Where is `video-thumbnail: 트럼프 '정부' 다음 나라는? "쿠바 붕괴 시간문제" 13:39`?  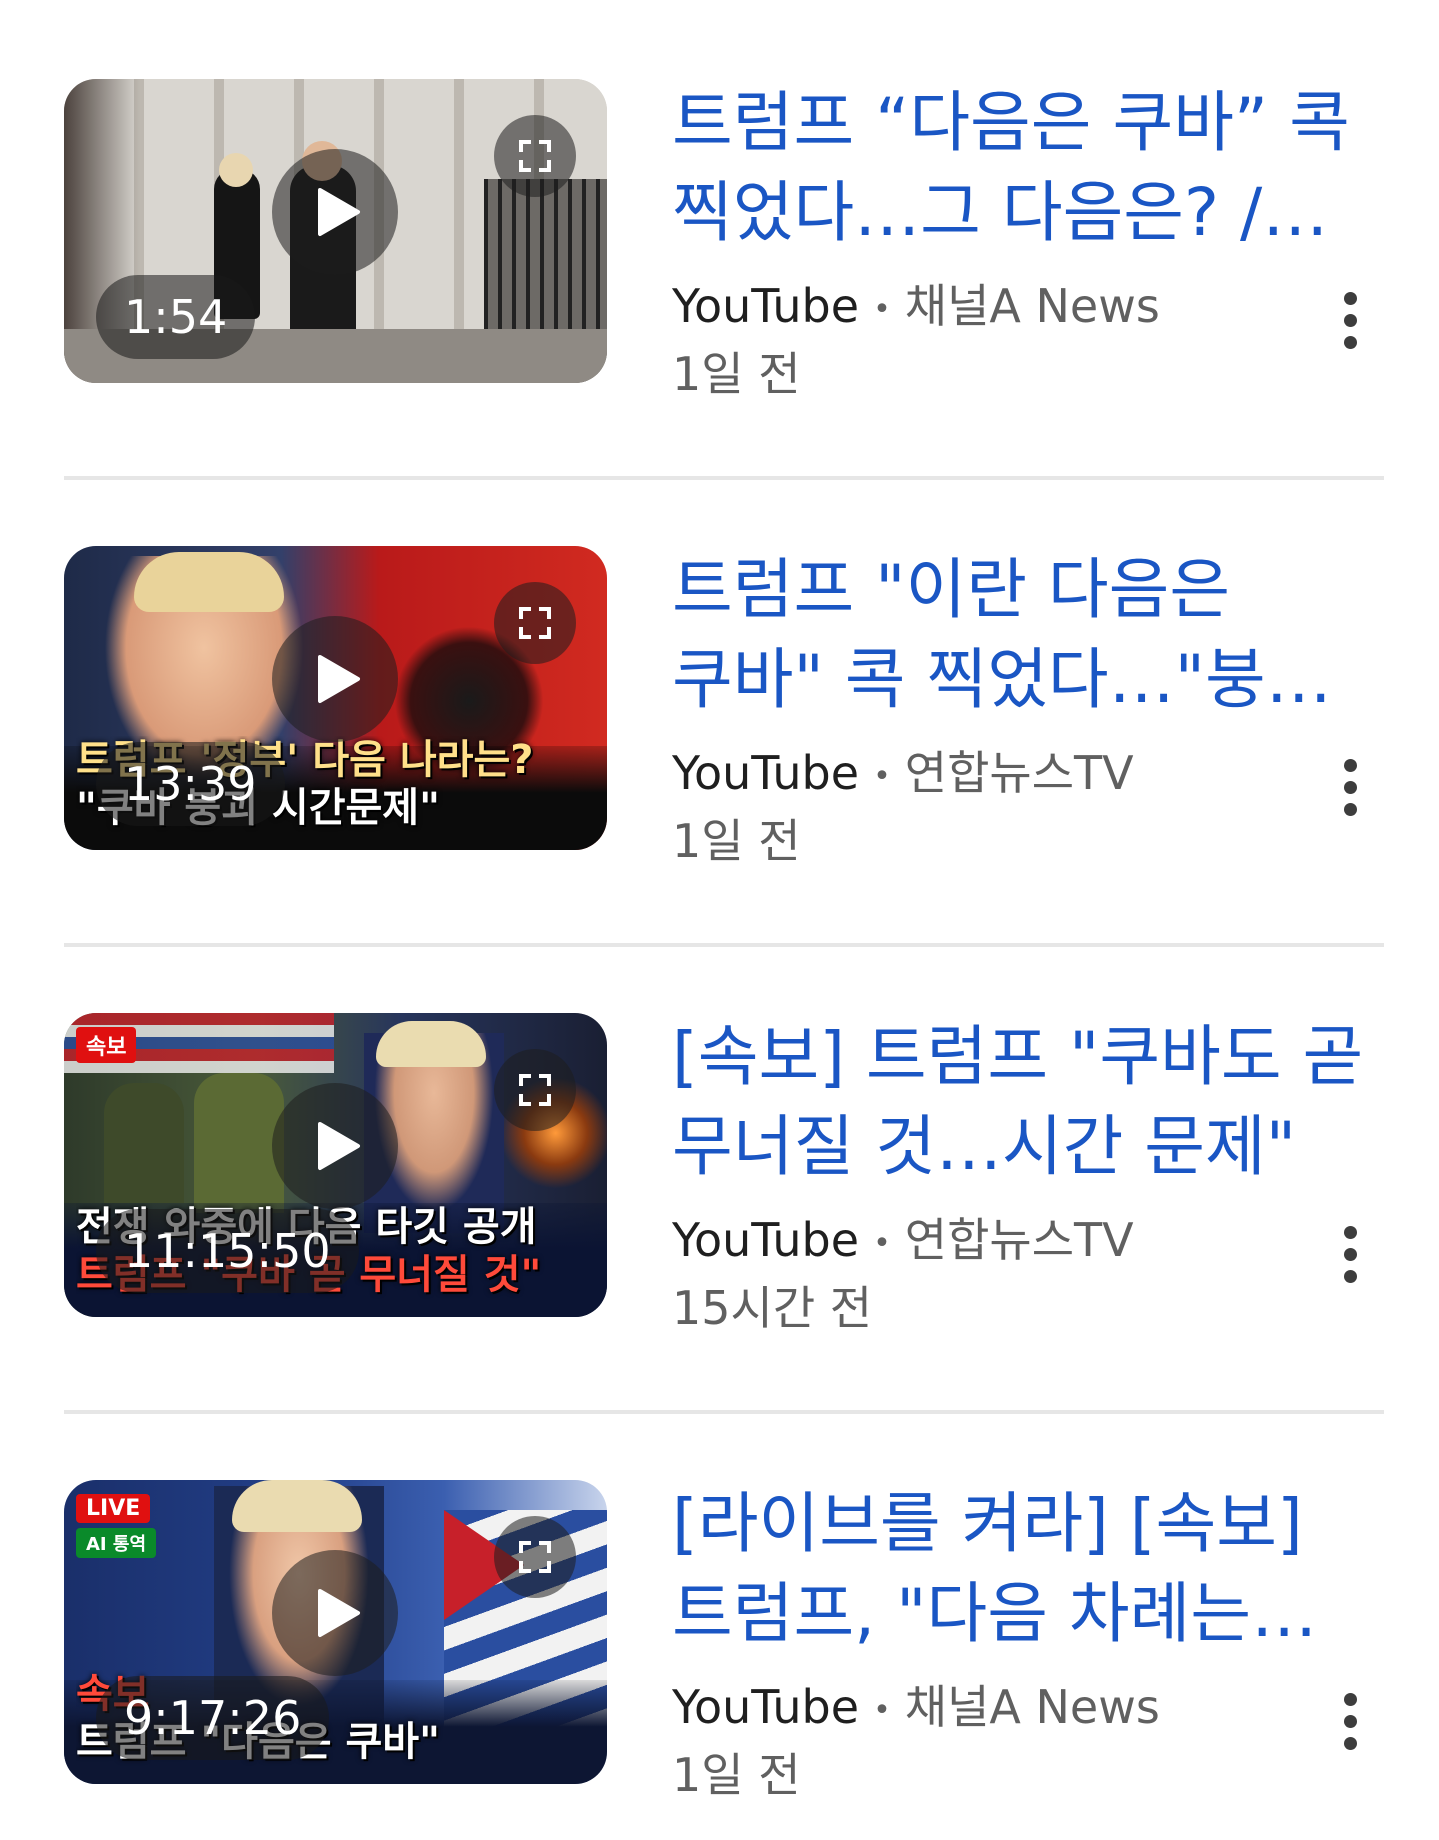 video-thumbnail: 트럼프 '정부' 다음 나라는? "쿠바 붕괴 시간문제" 13:39 is located at coordinates (335, 698).